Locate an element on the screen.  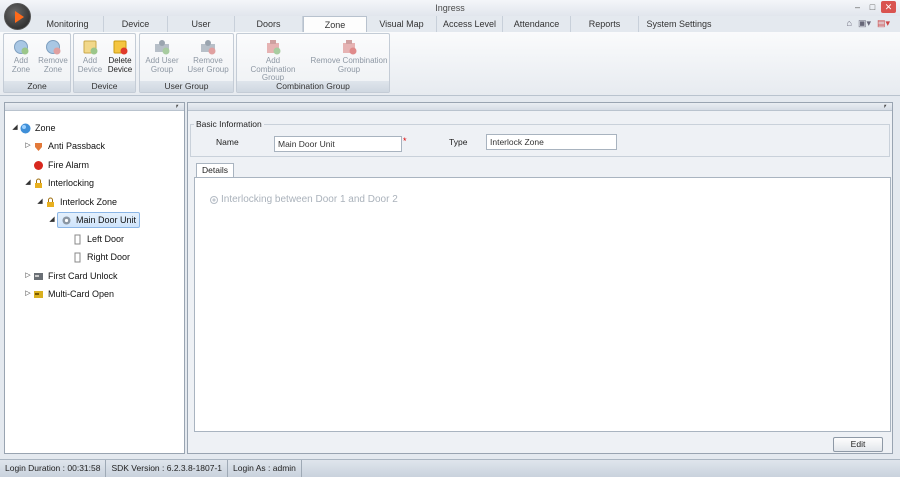
tree-pane-header: ⎖ is located at coordinates (94, 107).